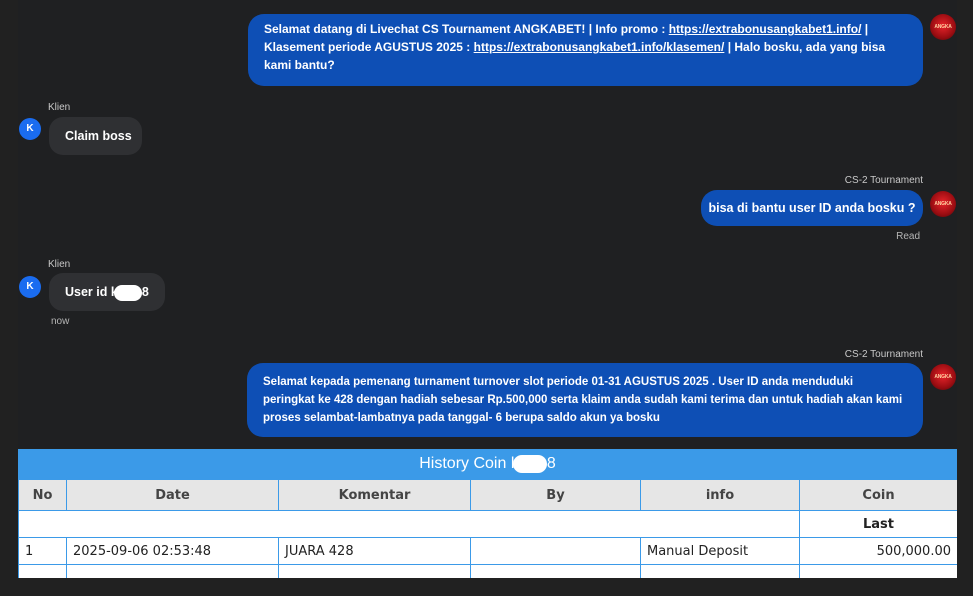 This screenshot has width=973, height=596. I want to click on message-time: now, so click(60, 321).